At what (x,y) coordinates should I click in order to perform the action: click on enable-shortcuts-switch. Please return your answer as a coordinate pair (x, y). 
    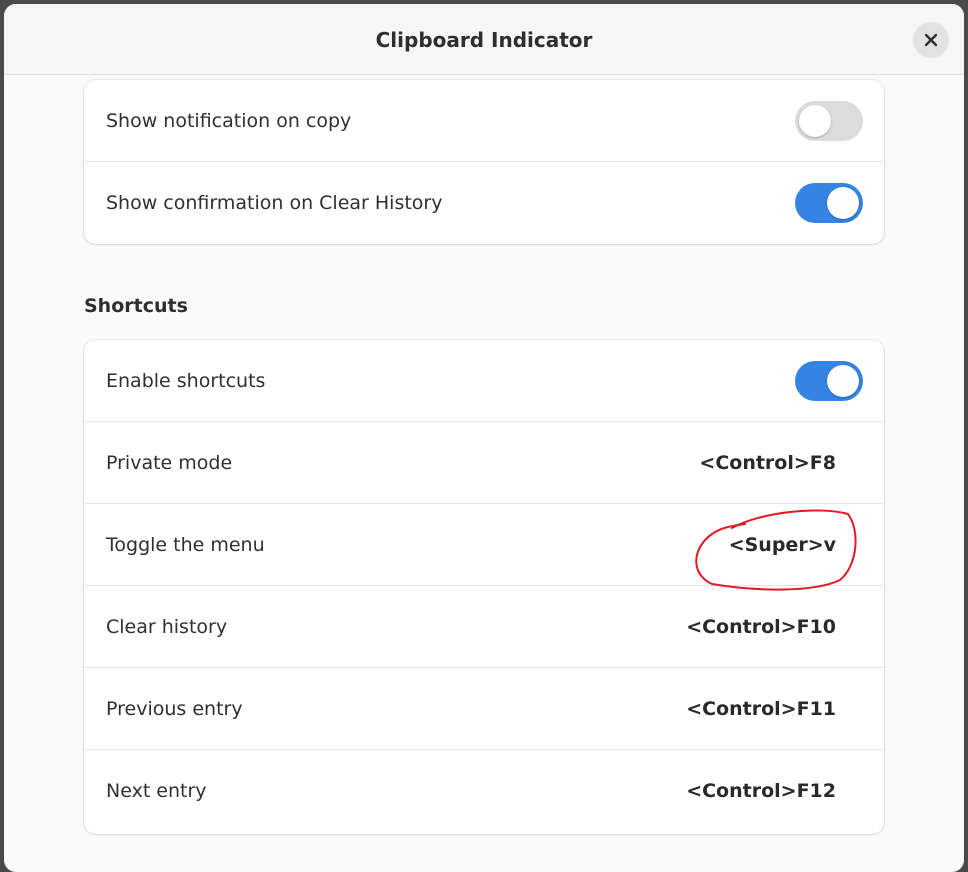
    Looking at the image, I should click on (829, 381).